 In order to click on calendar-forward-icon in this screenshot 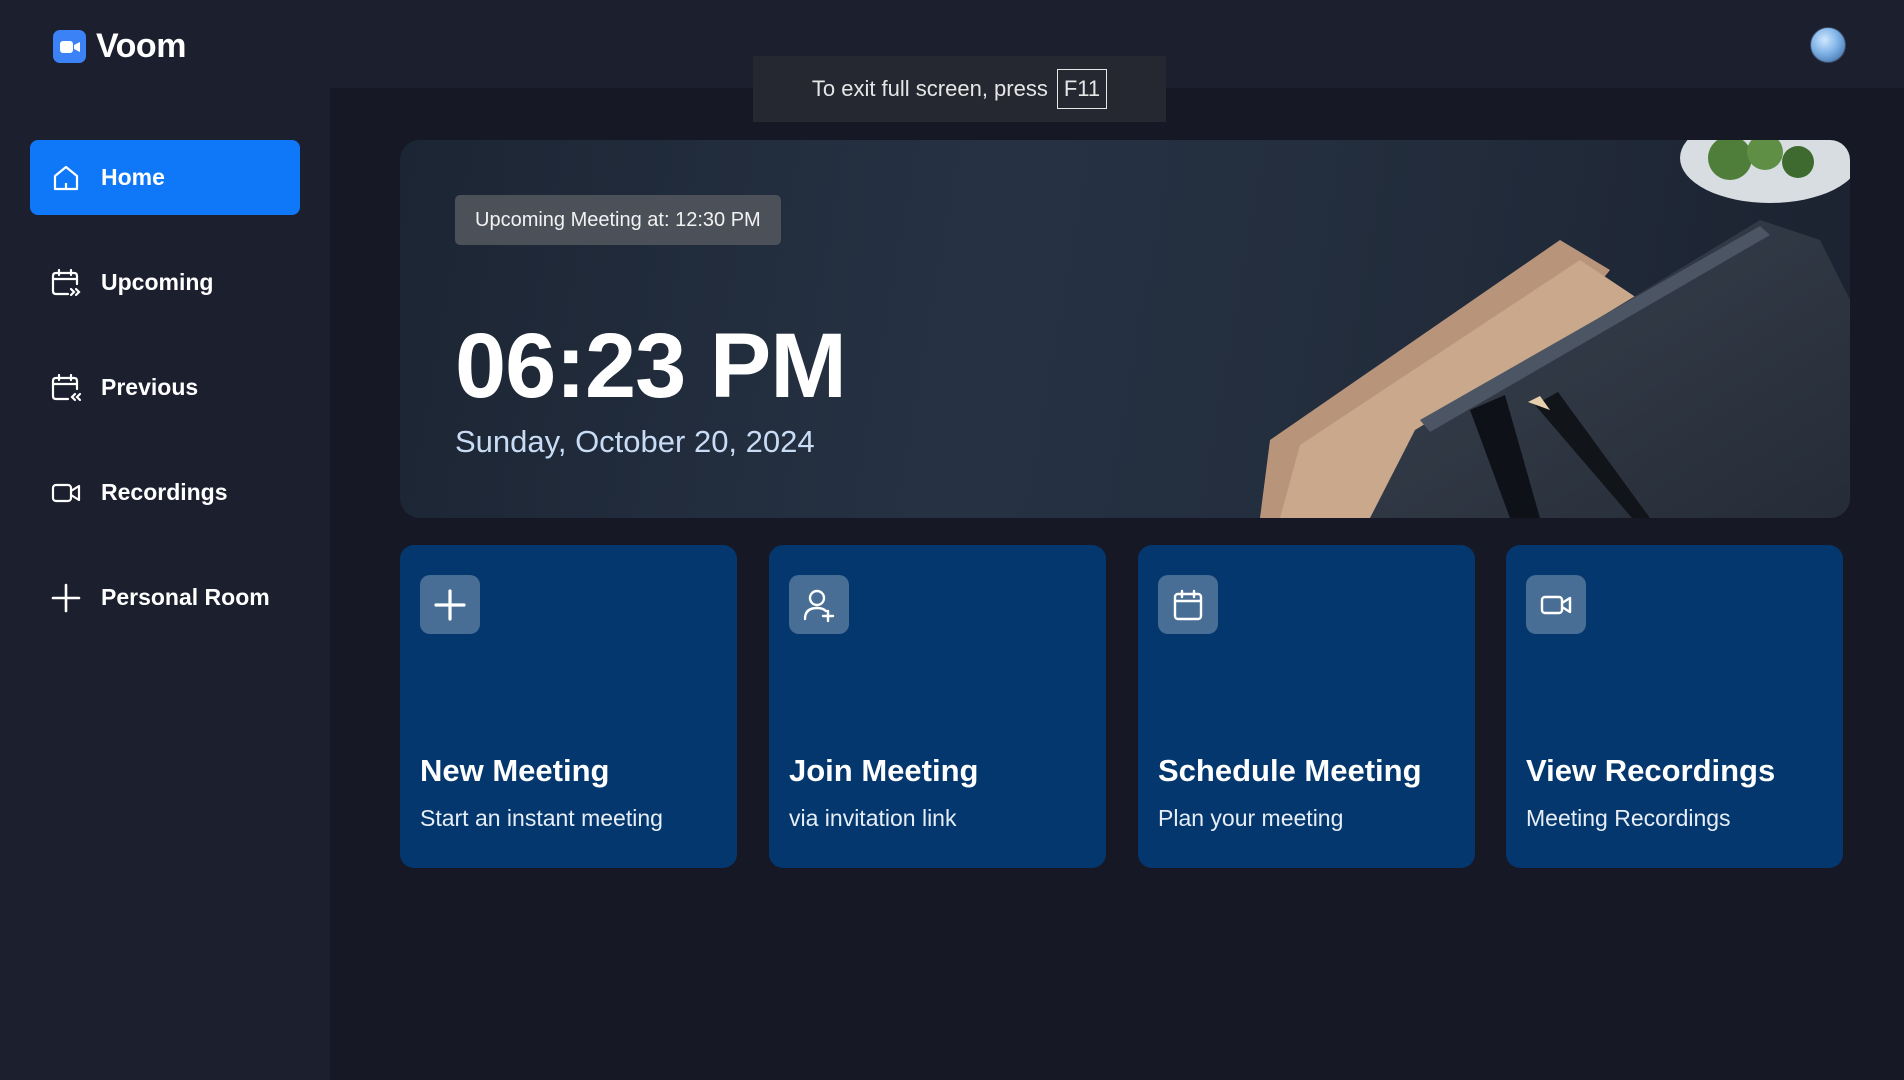, I will do `click(66, 283)`.